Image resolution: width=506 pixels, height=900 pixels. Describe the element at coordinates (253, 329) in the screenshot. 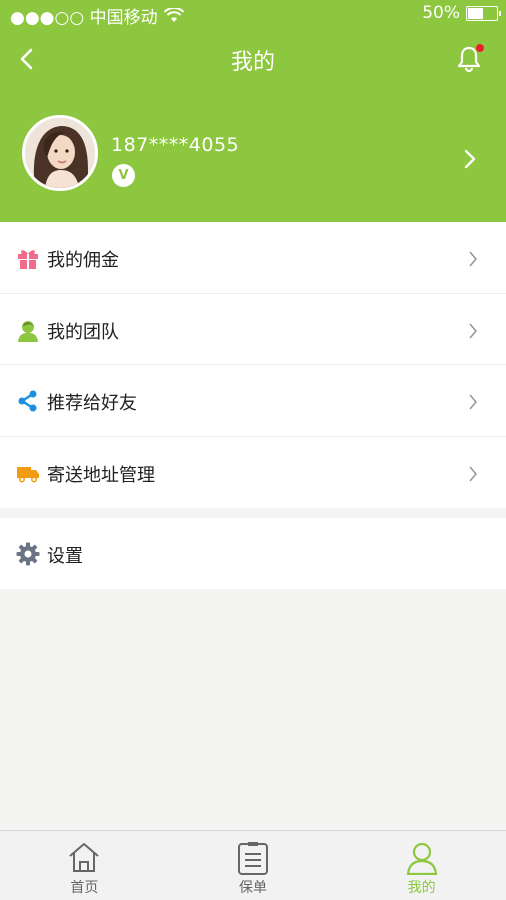

I see `menu-item-team: 我的团队` at that location.